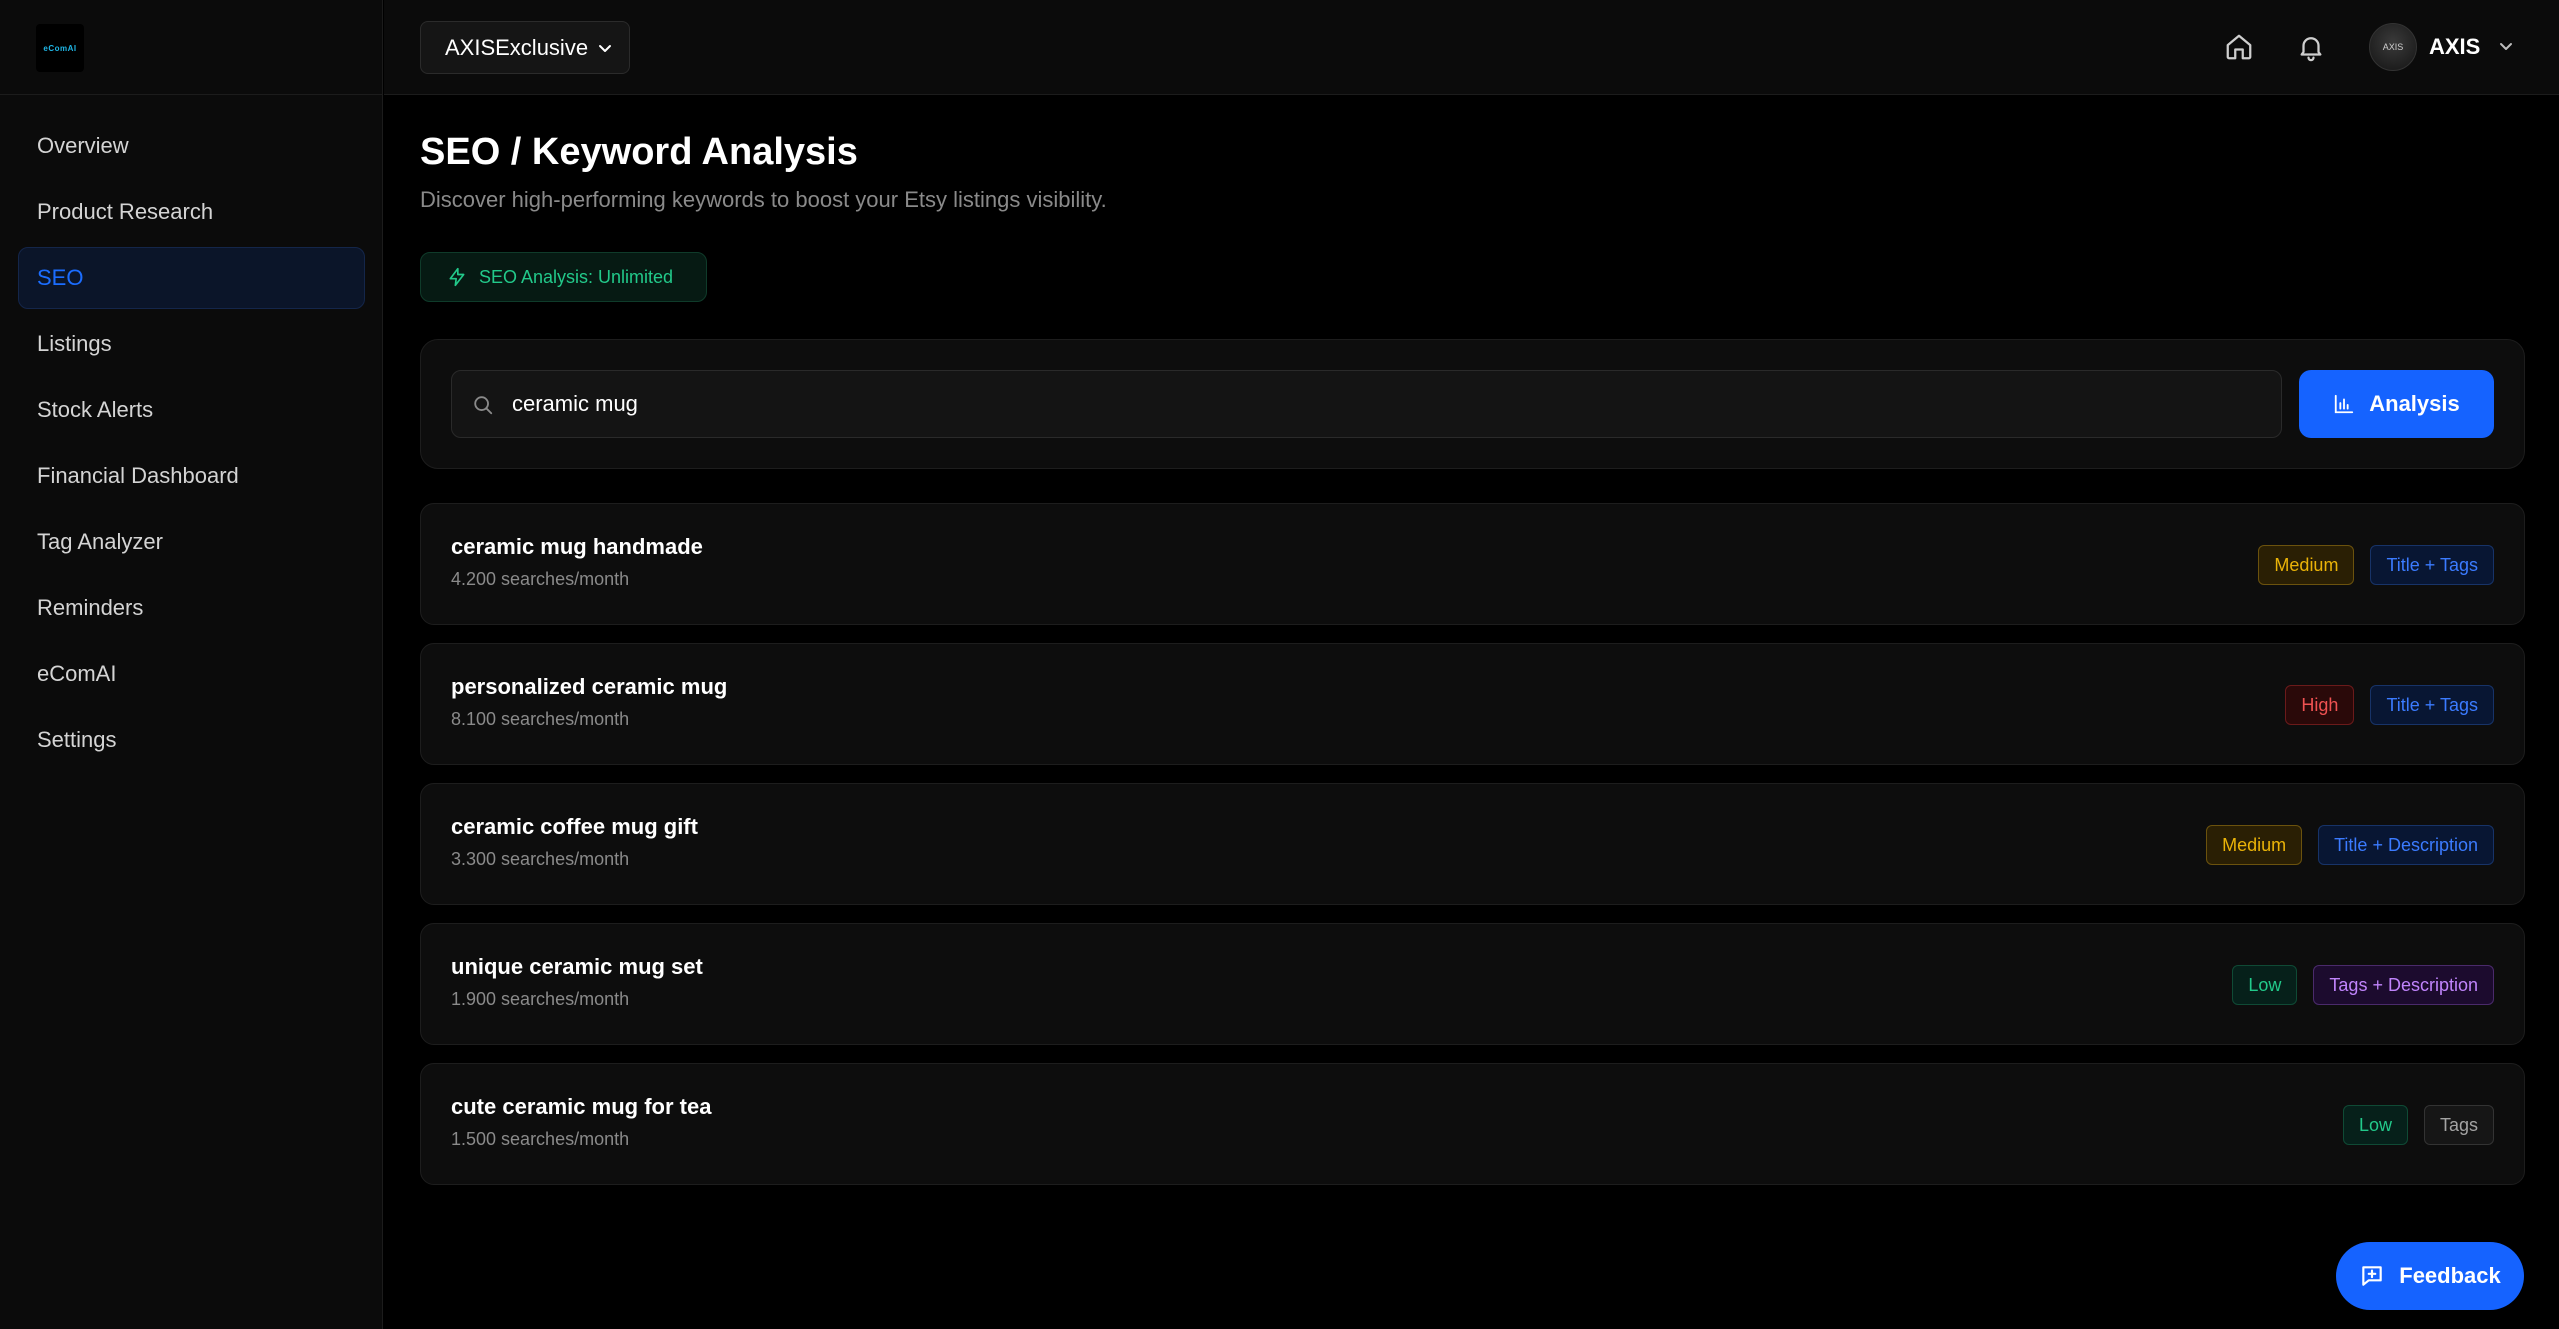 This screenshot has height=1329, width=2559. What do you see at coordinates (589, 686) in the screenshot?
I see `keyword-text: personalized ceramic mug` at bounding box center [589, 686].